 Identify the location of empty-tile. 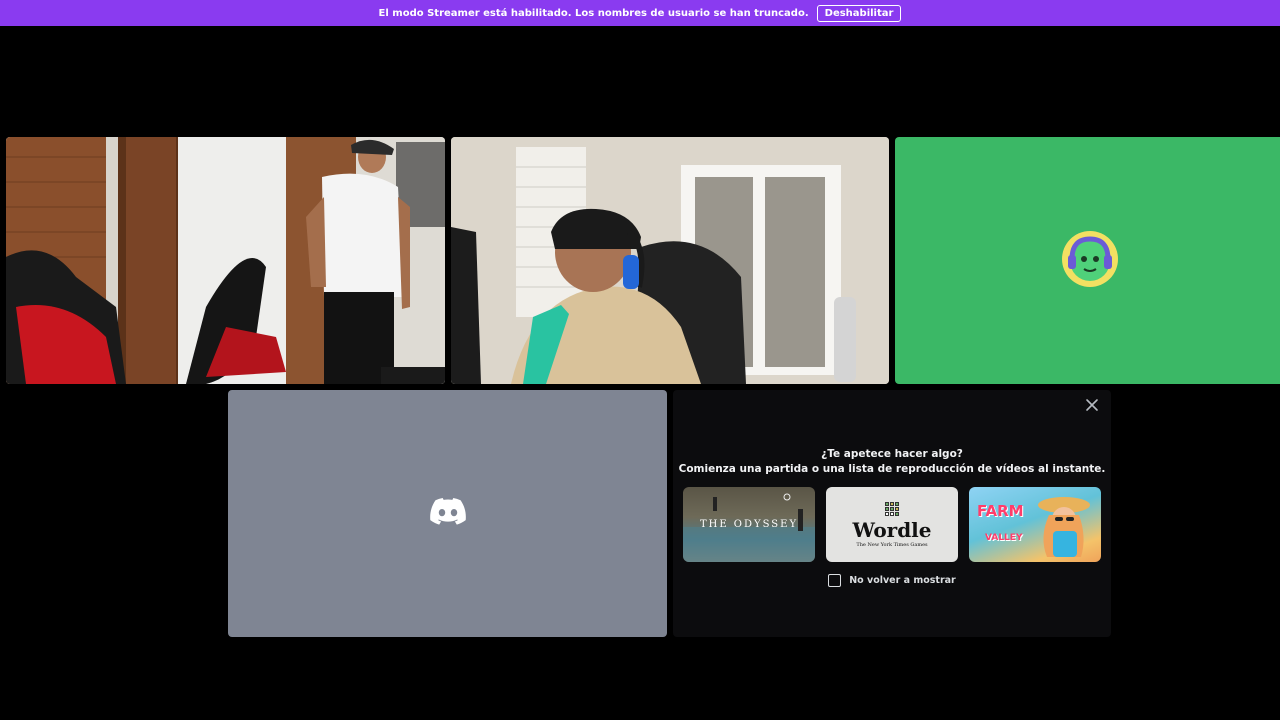
(447, 513).